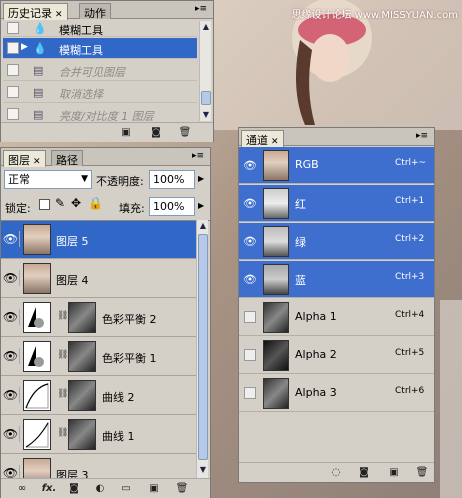 Image resolution: width=462 pixels, height=498 pixels. What do you see at coordinates (76, 203) in the screenshot?
I see `lock-position-move-icon: ✥` at bounding box center [76, 203].